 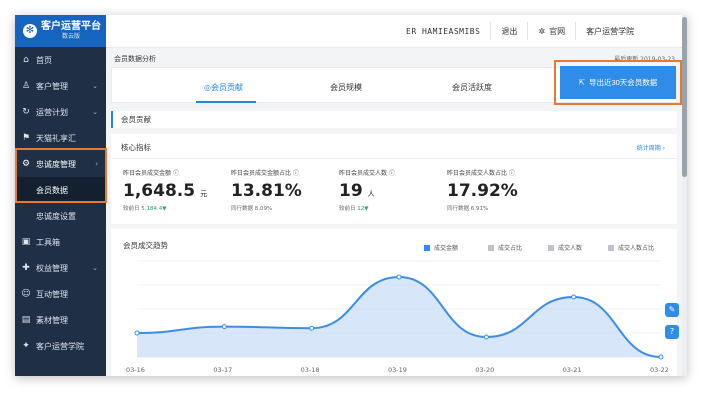 What do you see at coordinates (367, 173) in the screenshot?
I see `metric-label: 昨日会员成交人数 ⓘ` at bounding box center [367, 173].